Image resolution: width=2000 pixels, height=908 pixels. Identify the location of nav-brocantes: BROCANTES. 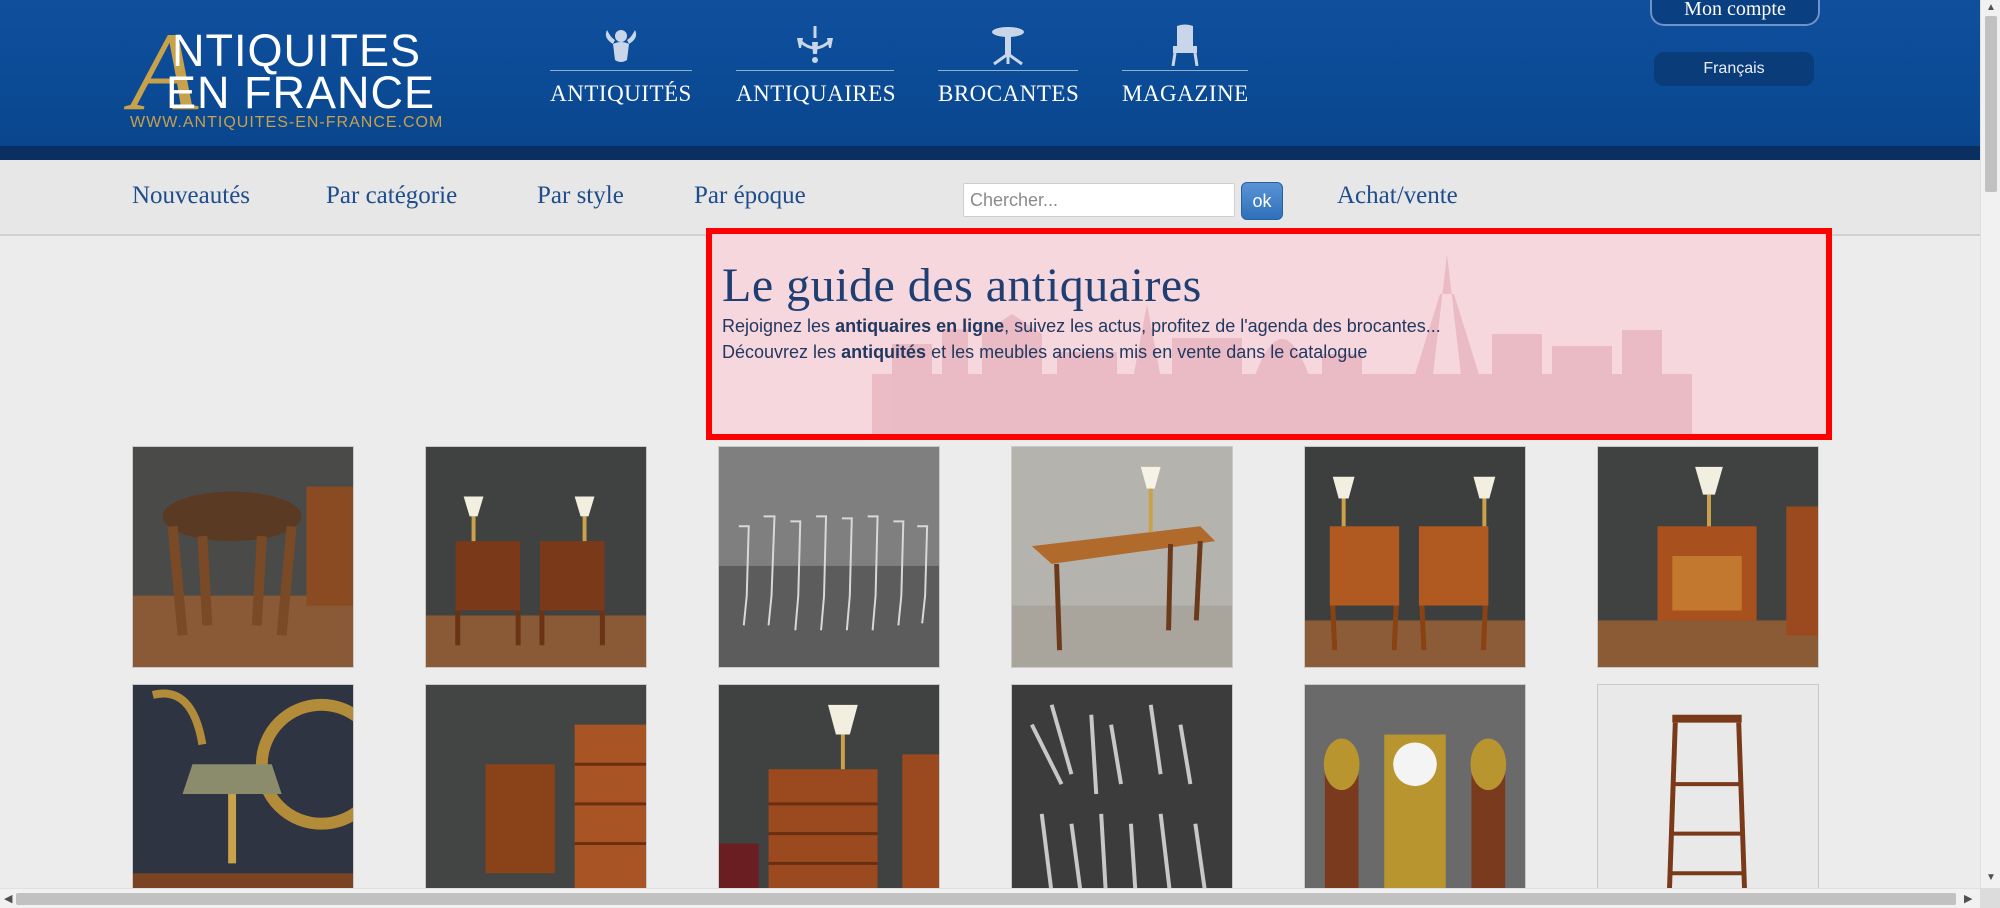
(1009, 69).